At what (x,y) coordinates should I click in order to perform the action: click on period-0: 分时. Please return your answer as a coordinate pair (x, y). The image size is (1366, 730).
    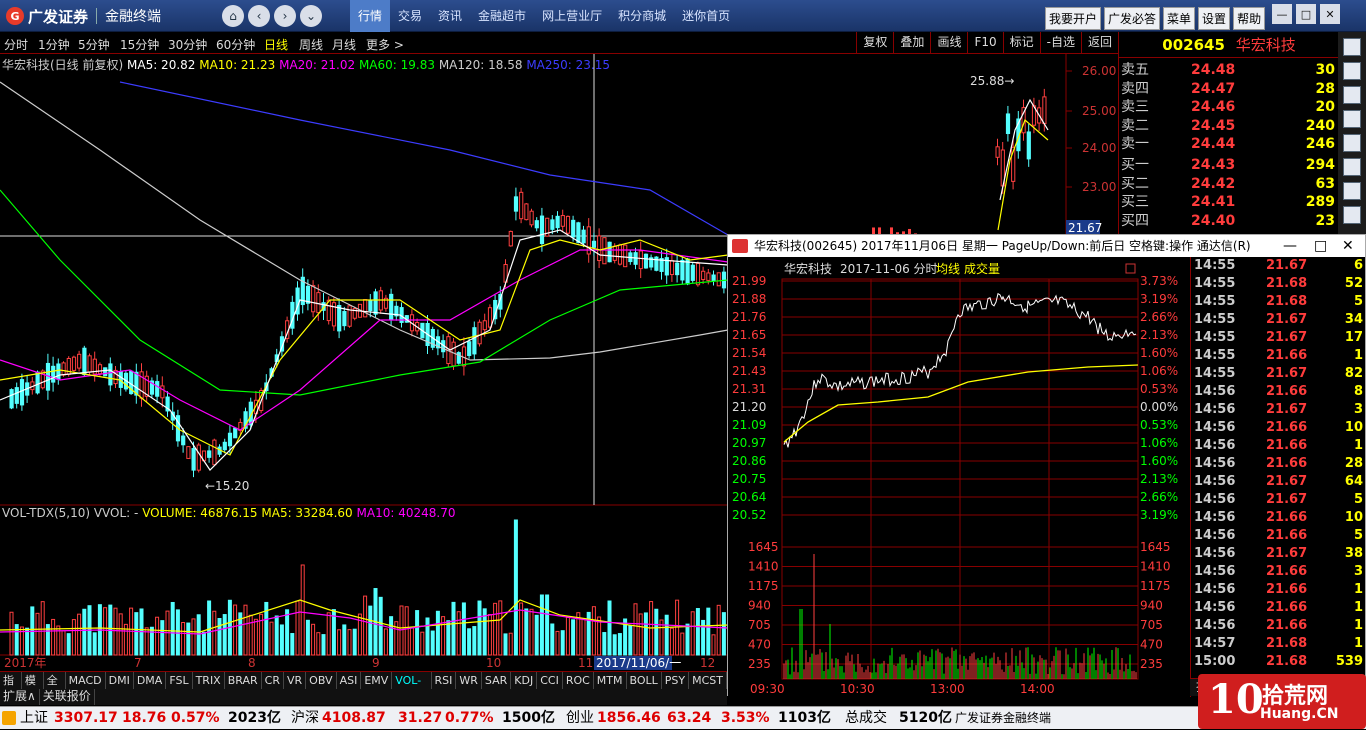
    Looking at the image, I should click on (16, 44).